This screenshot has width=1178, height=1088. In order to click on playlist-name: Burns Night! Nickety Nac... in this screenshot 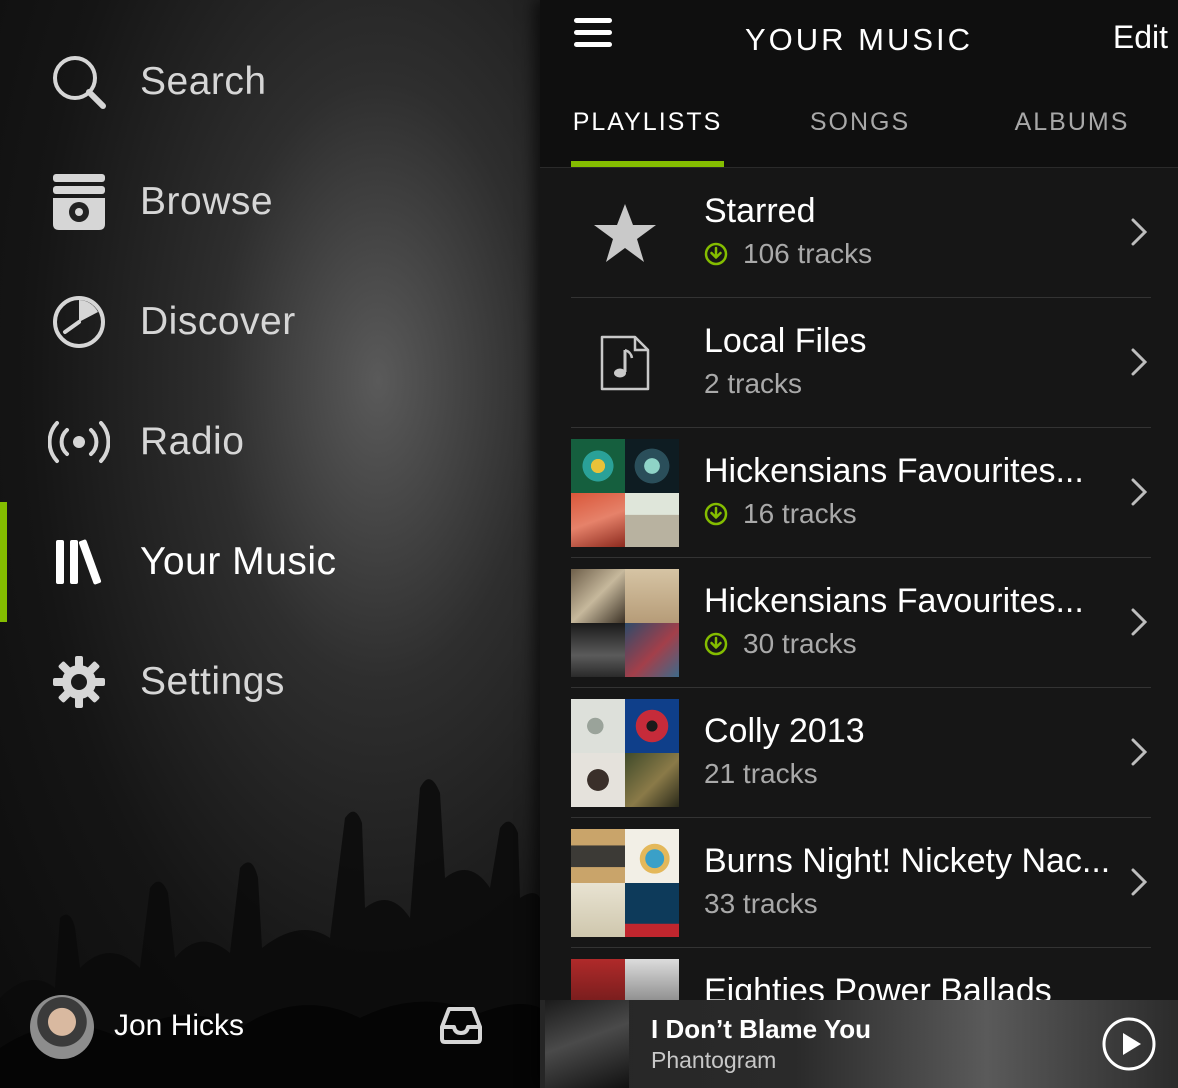, I will do `click(907, 861)`.